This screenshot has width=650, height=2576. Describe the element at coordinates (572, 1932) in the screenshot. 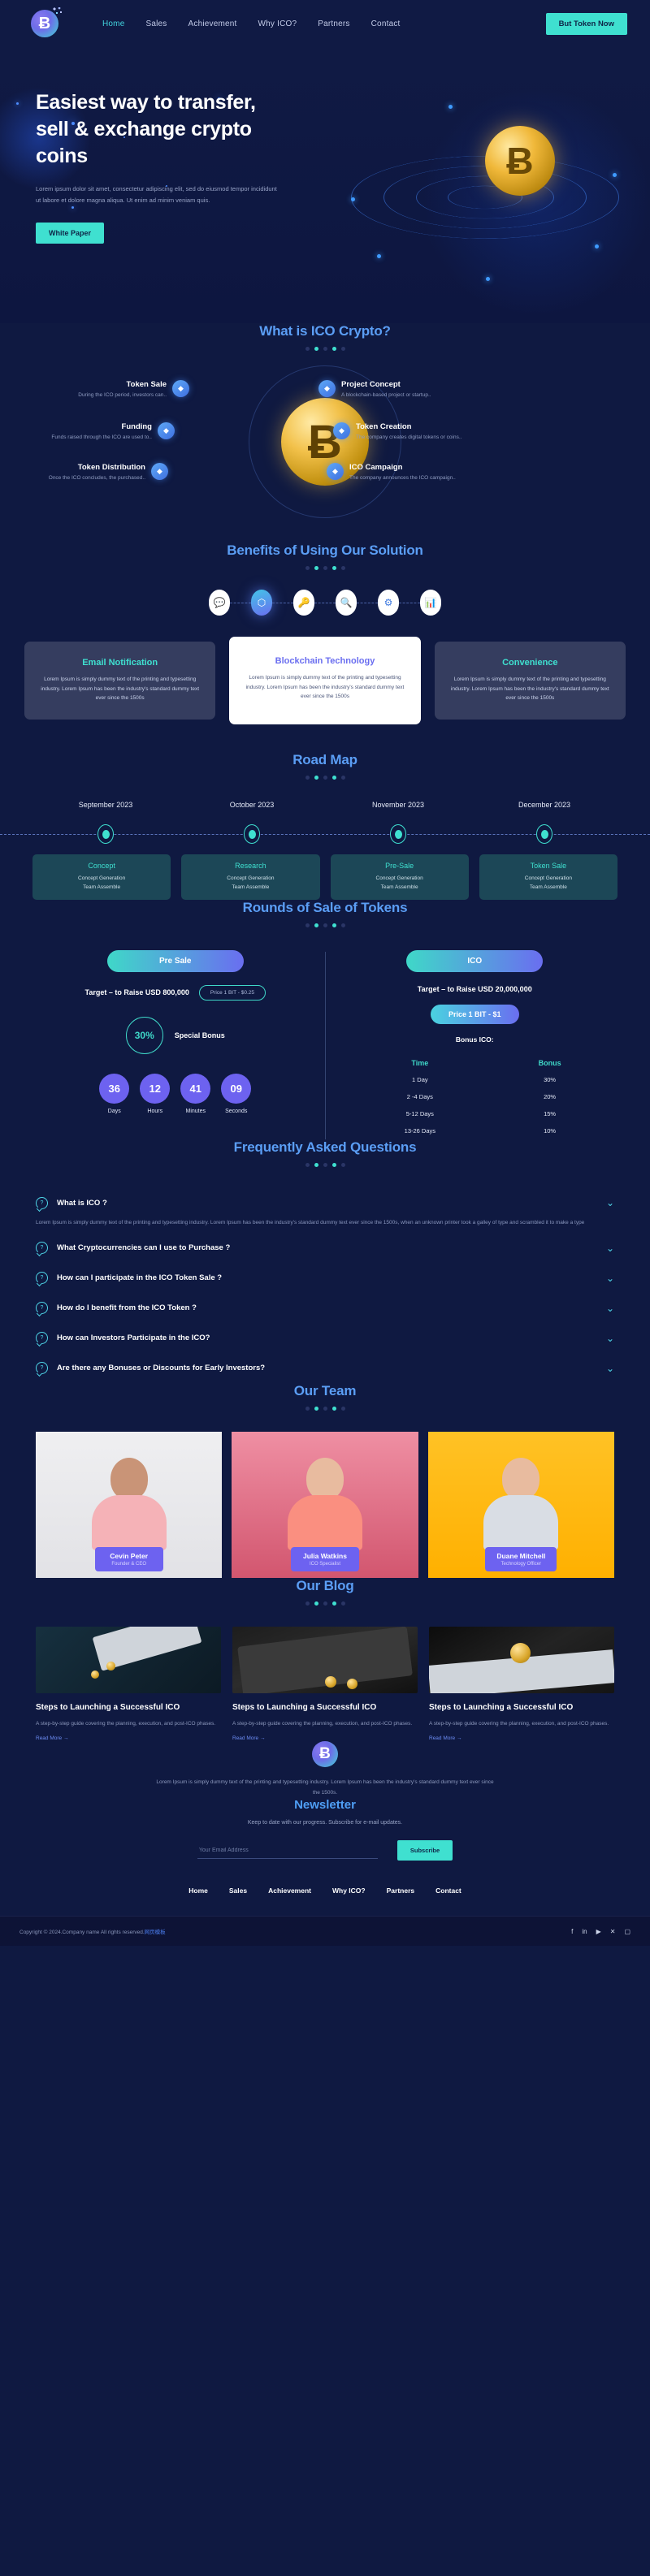

I see `facebook-icon: f` at that location.